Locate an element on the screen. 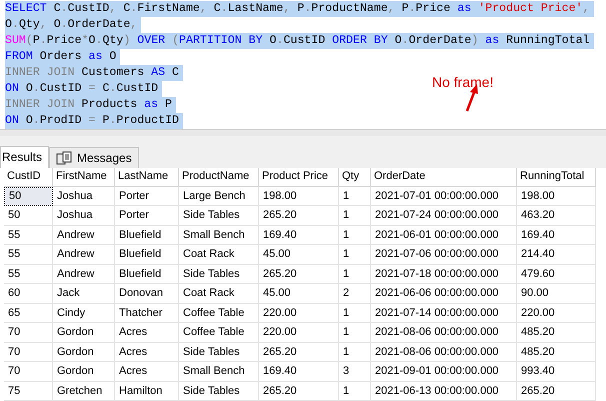 This screenshot has width=606, height=401. table-cell: 2021-06-13 00:00:00.000 is located at coordinates (444, 391).